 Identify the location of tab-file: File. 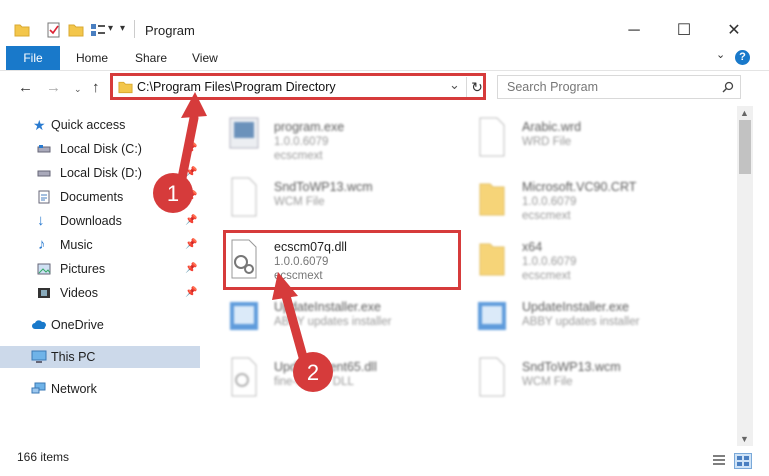
(33, 58).